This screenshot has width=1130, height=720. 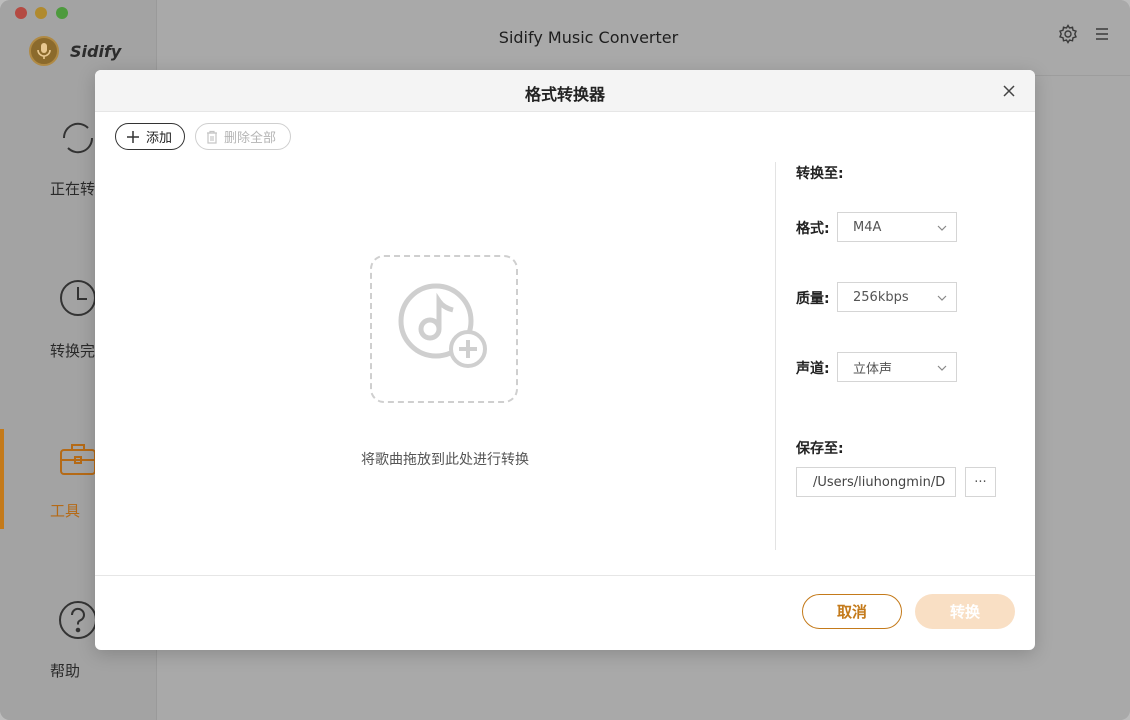 What do you see at coordinates (65, 671) in the screenshot?
I see `sidebar-item-label: 帮助` at bounding box center [65, 671].